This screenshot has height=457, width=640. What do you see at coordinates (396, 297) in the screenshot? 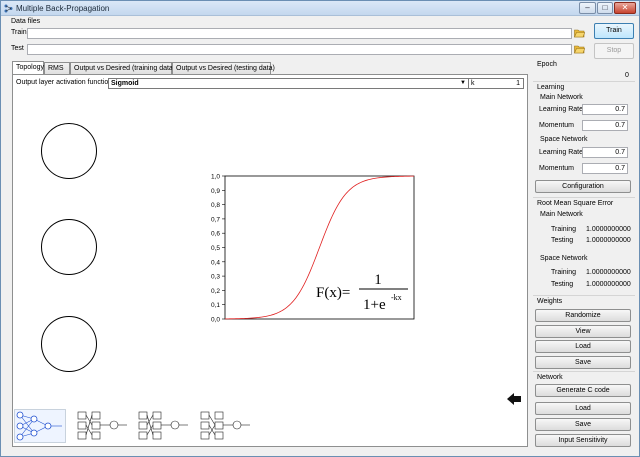
I see `formula-exponent: -kx` at bounding box center [396, 297].